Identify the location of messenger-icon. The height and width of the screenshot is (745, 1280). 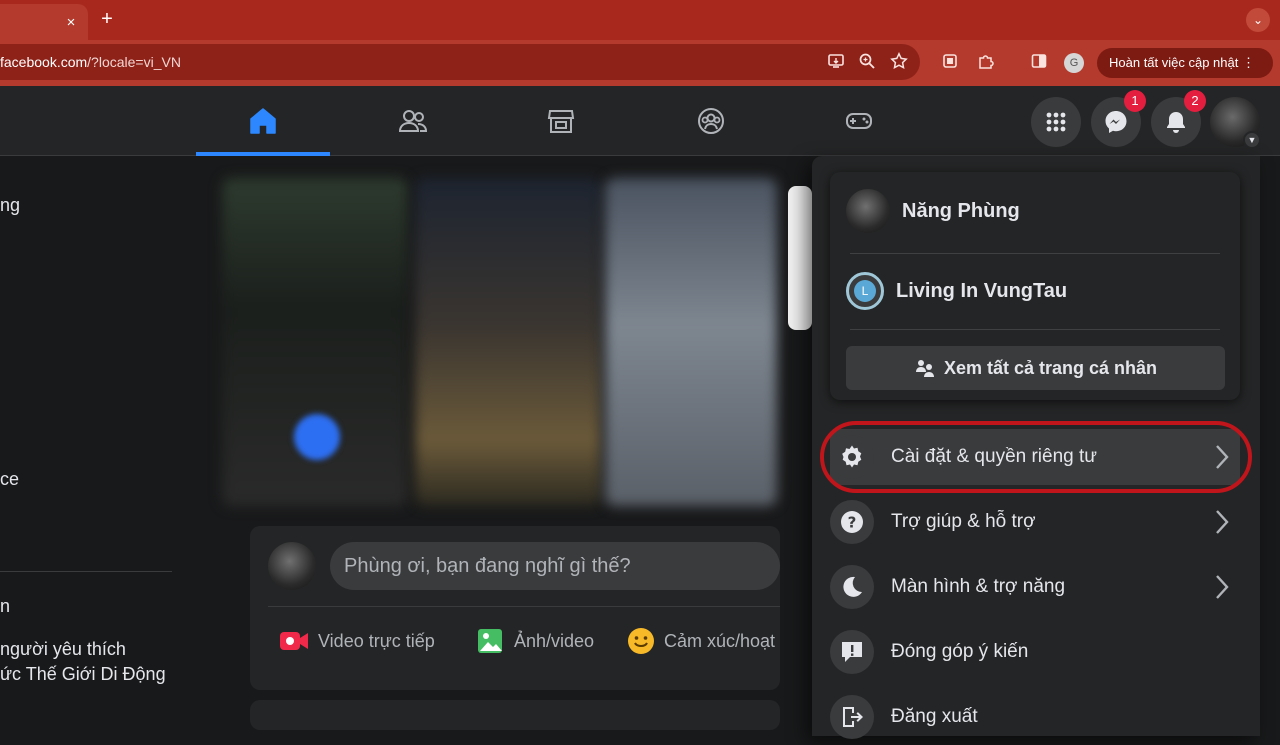
(1116, 122).